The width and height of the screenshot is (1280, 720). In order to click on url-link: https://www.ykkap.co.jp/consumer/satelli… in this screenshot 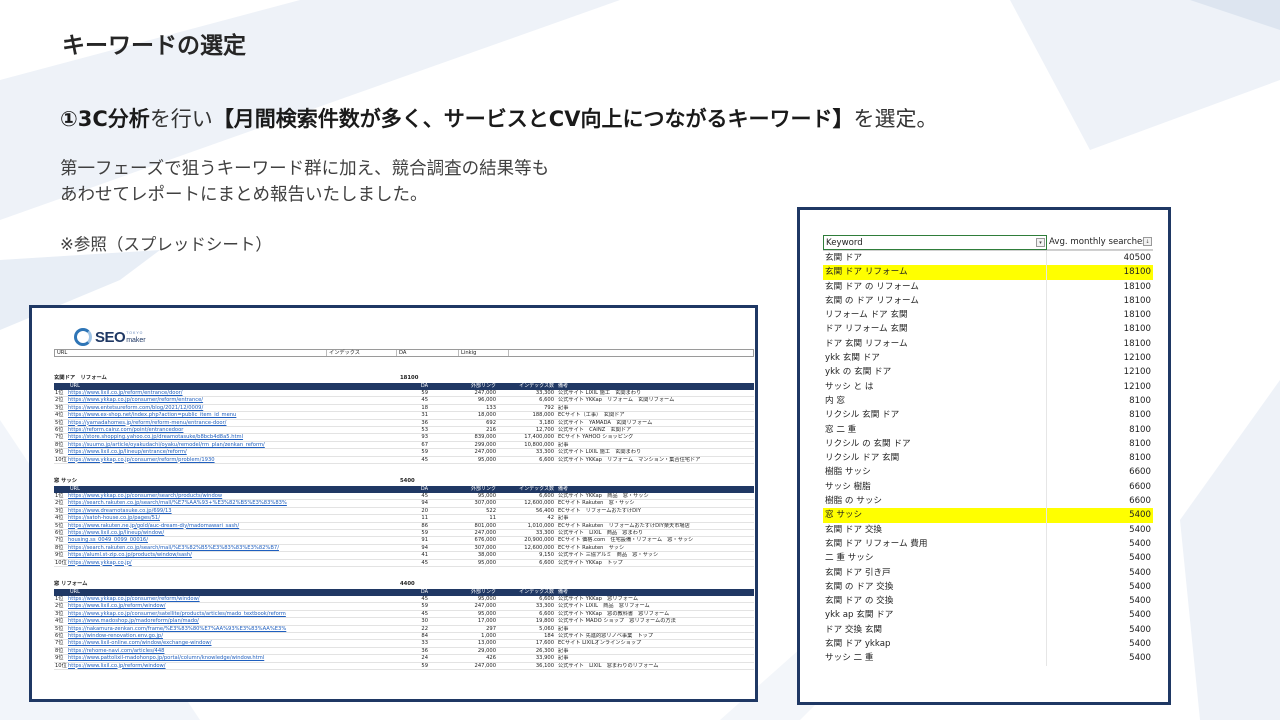, I will do `click(199, 614)`.